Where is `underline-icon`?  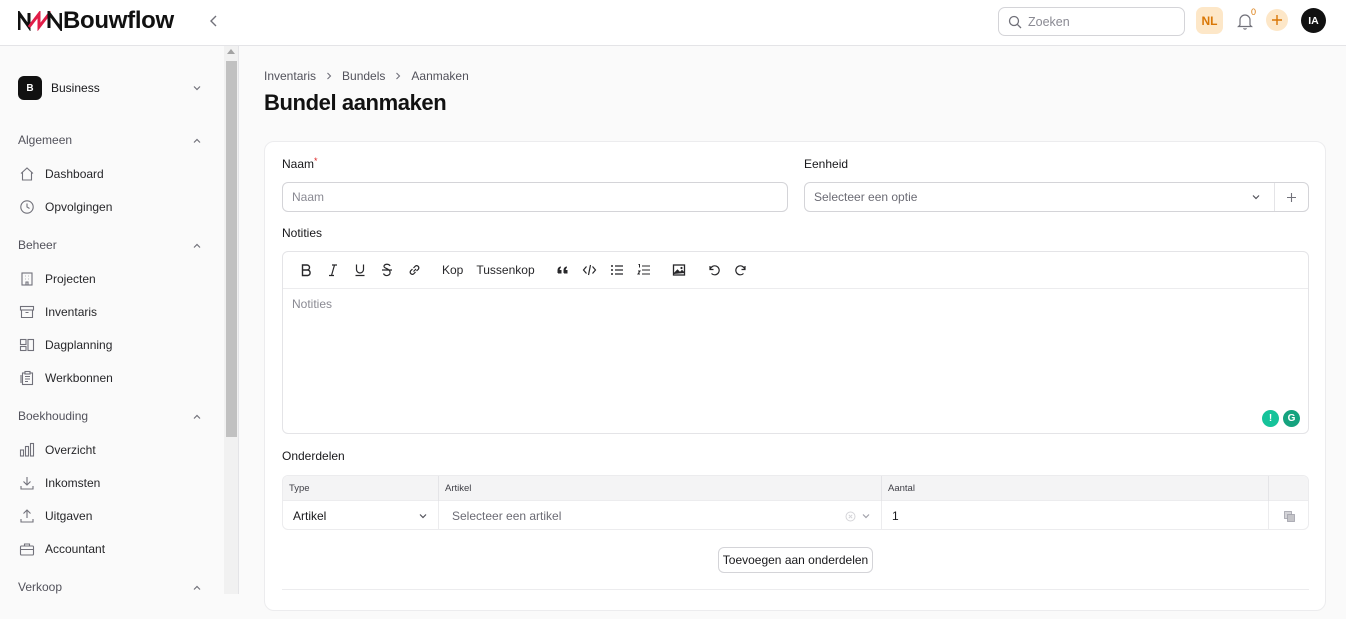 underline-icon is located at coordinates (360, 270).